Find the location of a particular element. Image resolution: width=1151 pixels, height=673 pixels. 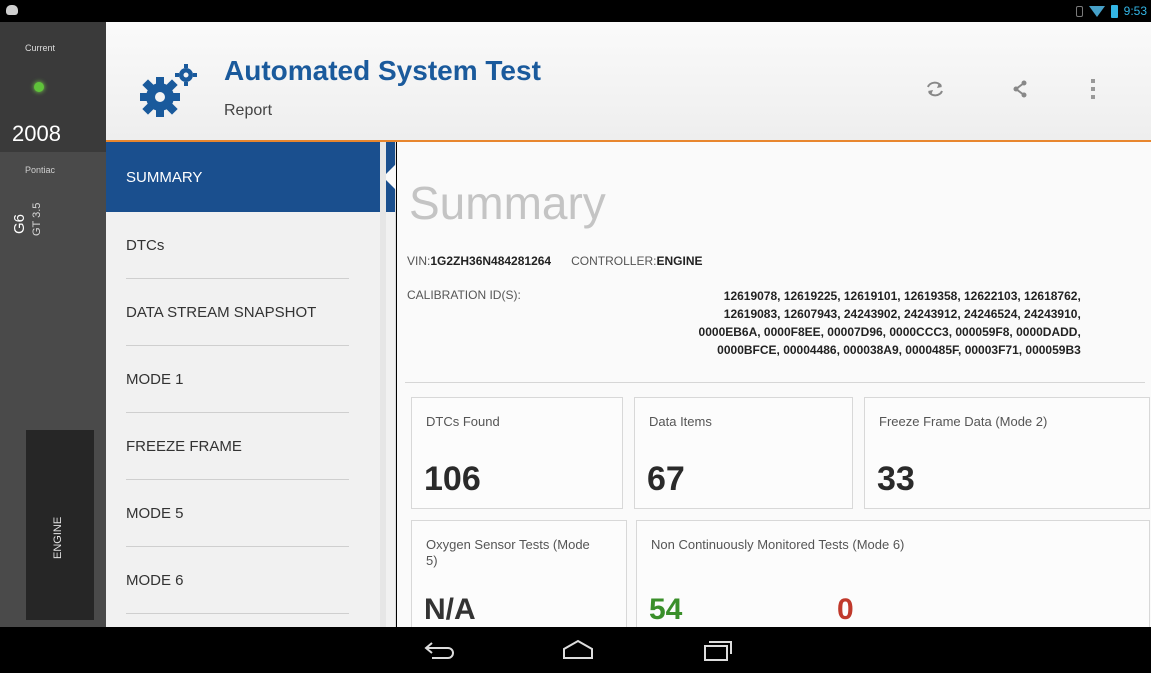

page-subtitle: Report is located at coordinates (248, 110).